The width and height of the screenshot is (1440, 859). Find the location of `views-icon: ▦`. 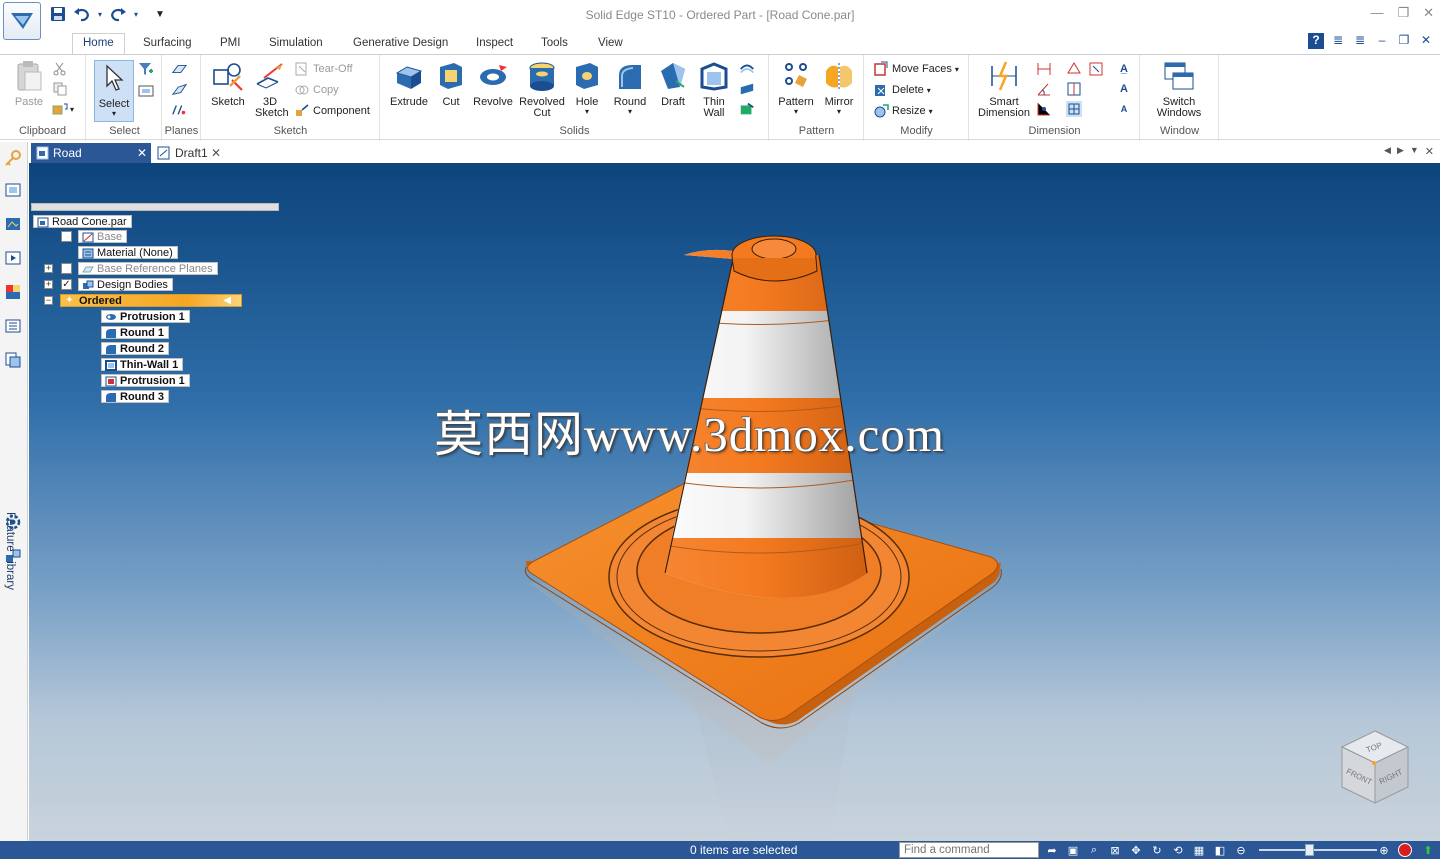

views-icon: ▦ is located at coordinates (1199, 850).